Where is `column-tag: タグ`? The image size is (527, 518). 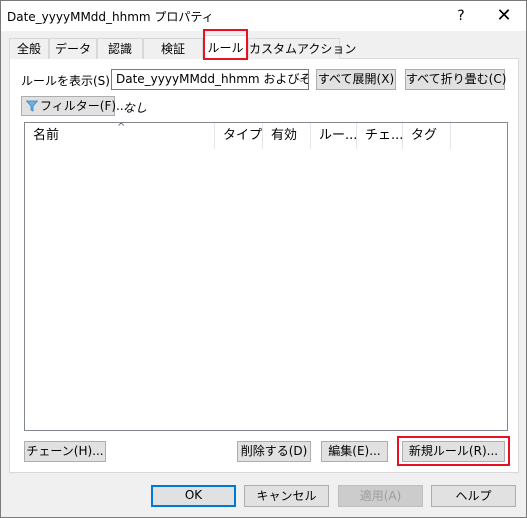
column-tag: タグ is located at coordinates (427, 136).